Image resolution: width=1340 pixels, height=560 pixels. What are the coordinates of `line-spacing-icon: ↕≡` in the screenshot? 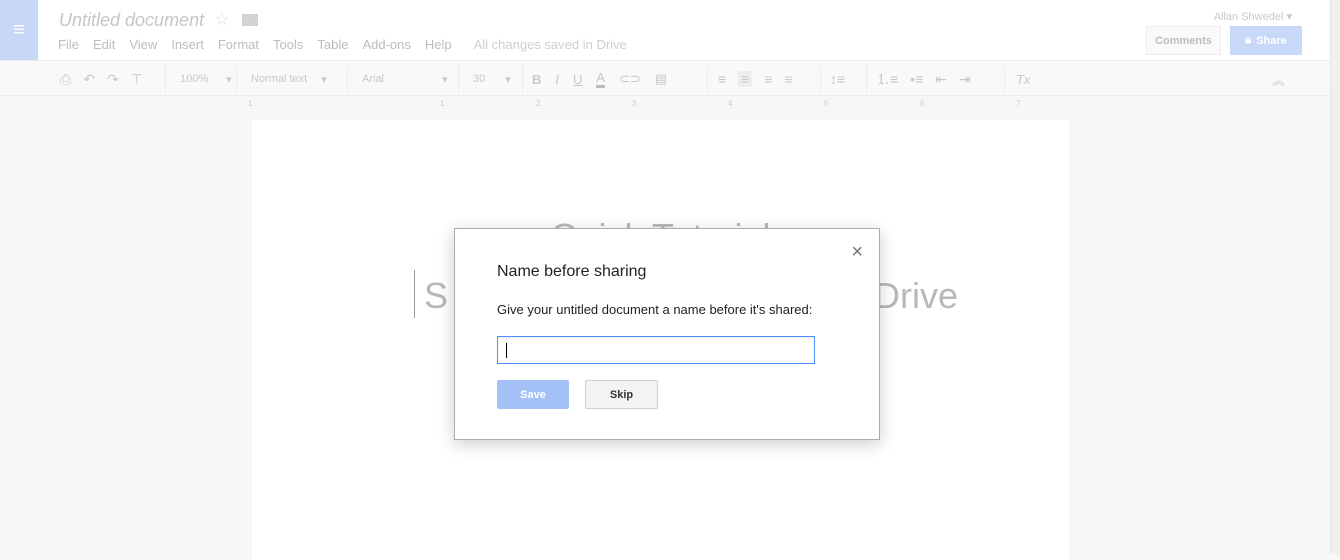 It's located at (837, 79).